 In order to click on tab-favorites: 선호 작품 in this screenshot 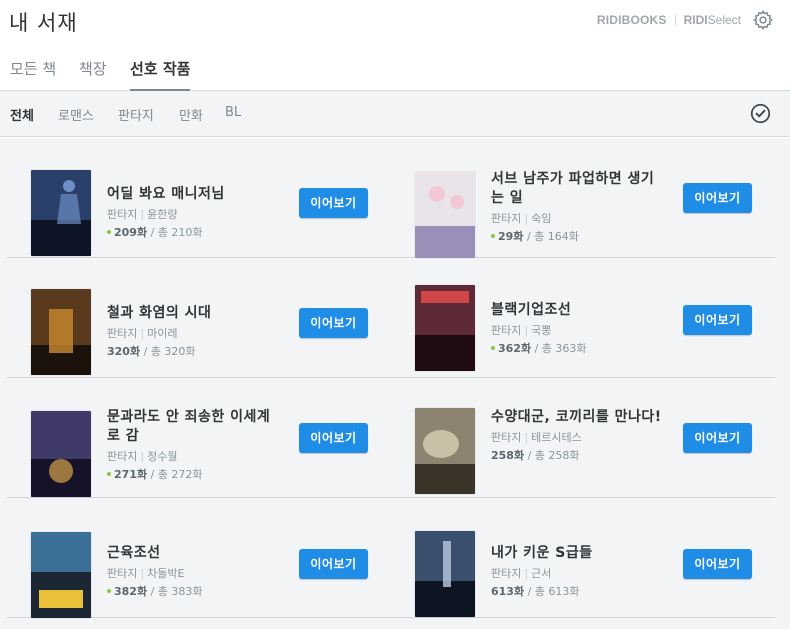, I will do `click(160, 74)`.